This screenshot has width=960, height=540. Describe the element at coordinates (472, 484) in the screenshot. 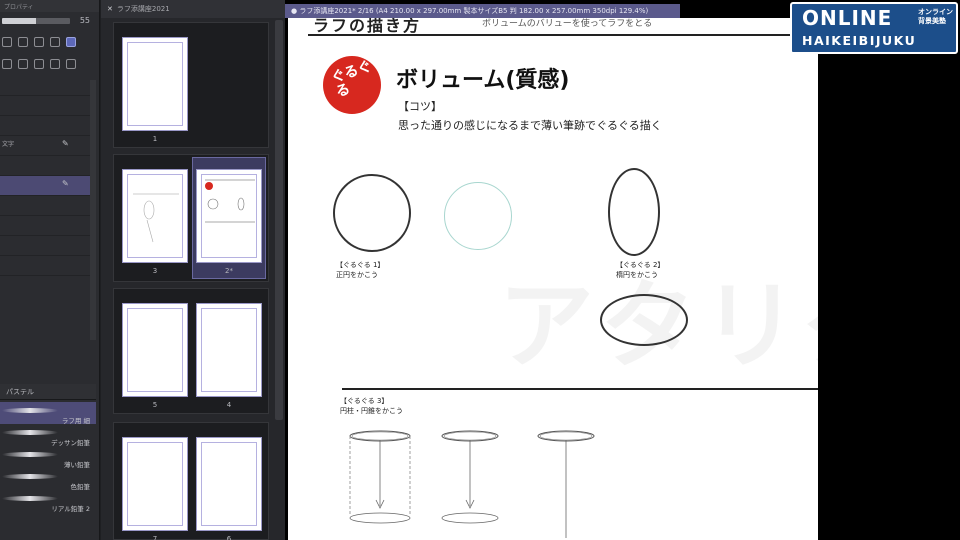

I see `cylinder-cone-sketches` at that location.